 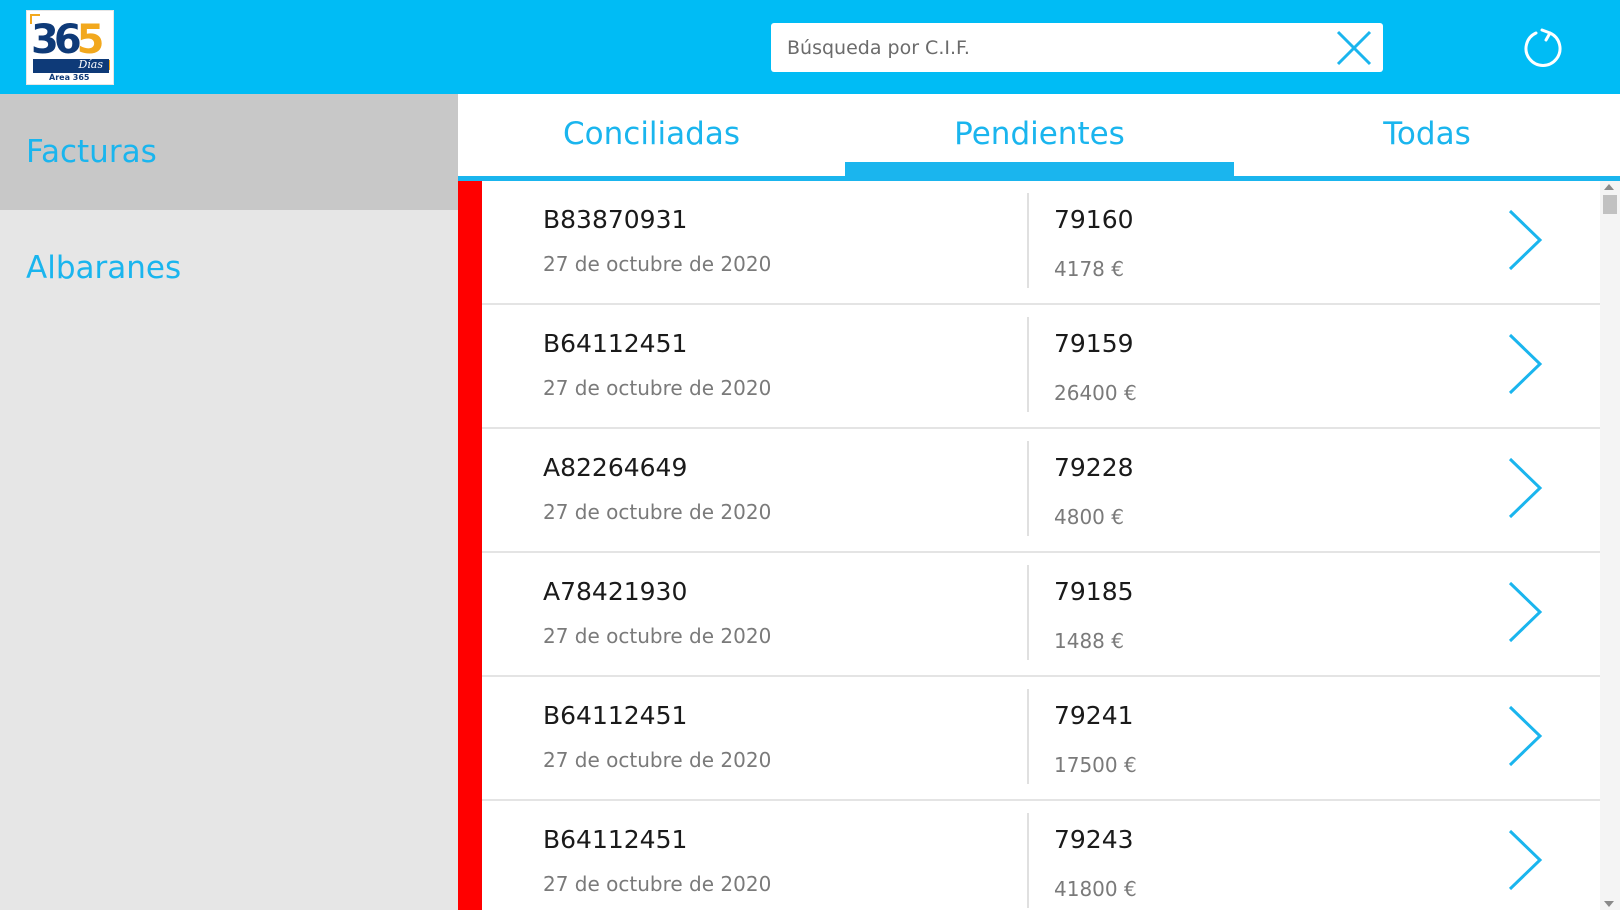 I want to click on logo-number-digits: 36, so click(x=56, y=40).